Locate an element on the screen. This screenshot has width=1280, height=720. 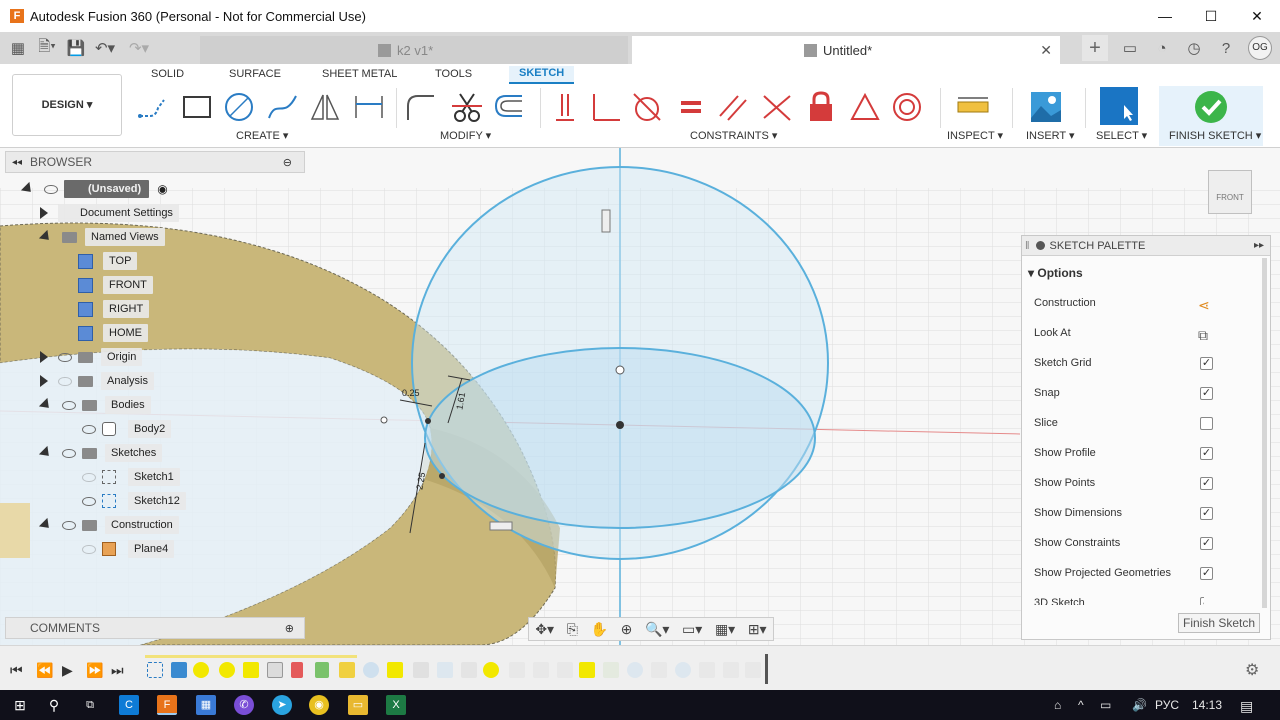
modify-menu: MODIFY ▾ is located at coordinates (465, 135).